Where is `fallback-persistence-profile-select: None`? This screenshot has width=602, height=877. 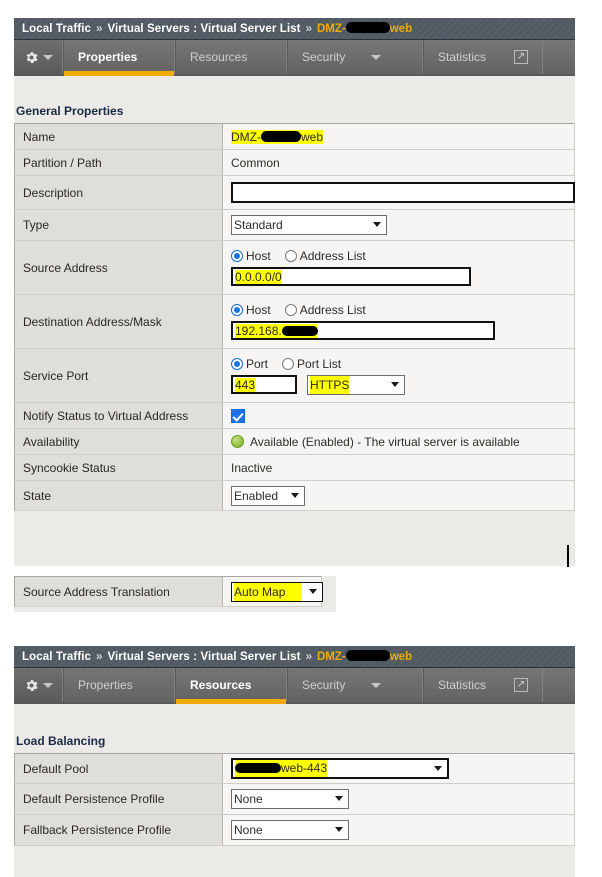
fallback-persistence-profile-select: None is located at coordinates (290, 830).